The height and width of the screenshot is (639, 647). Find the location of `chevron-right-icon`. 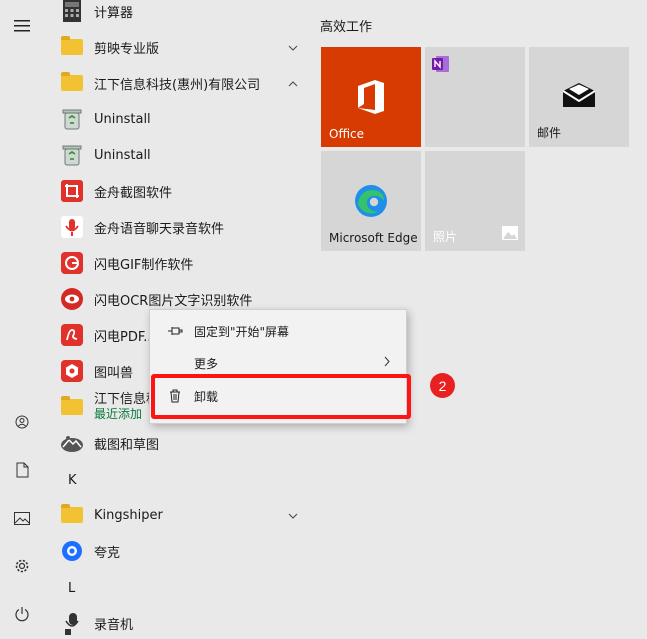

chevron-right-icon is located at coordinates (387, 363).